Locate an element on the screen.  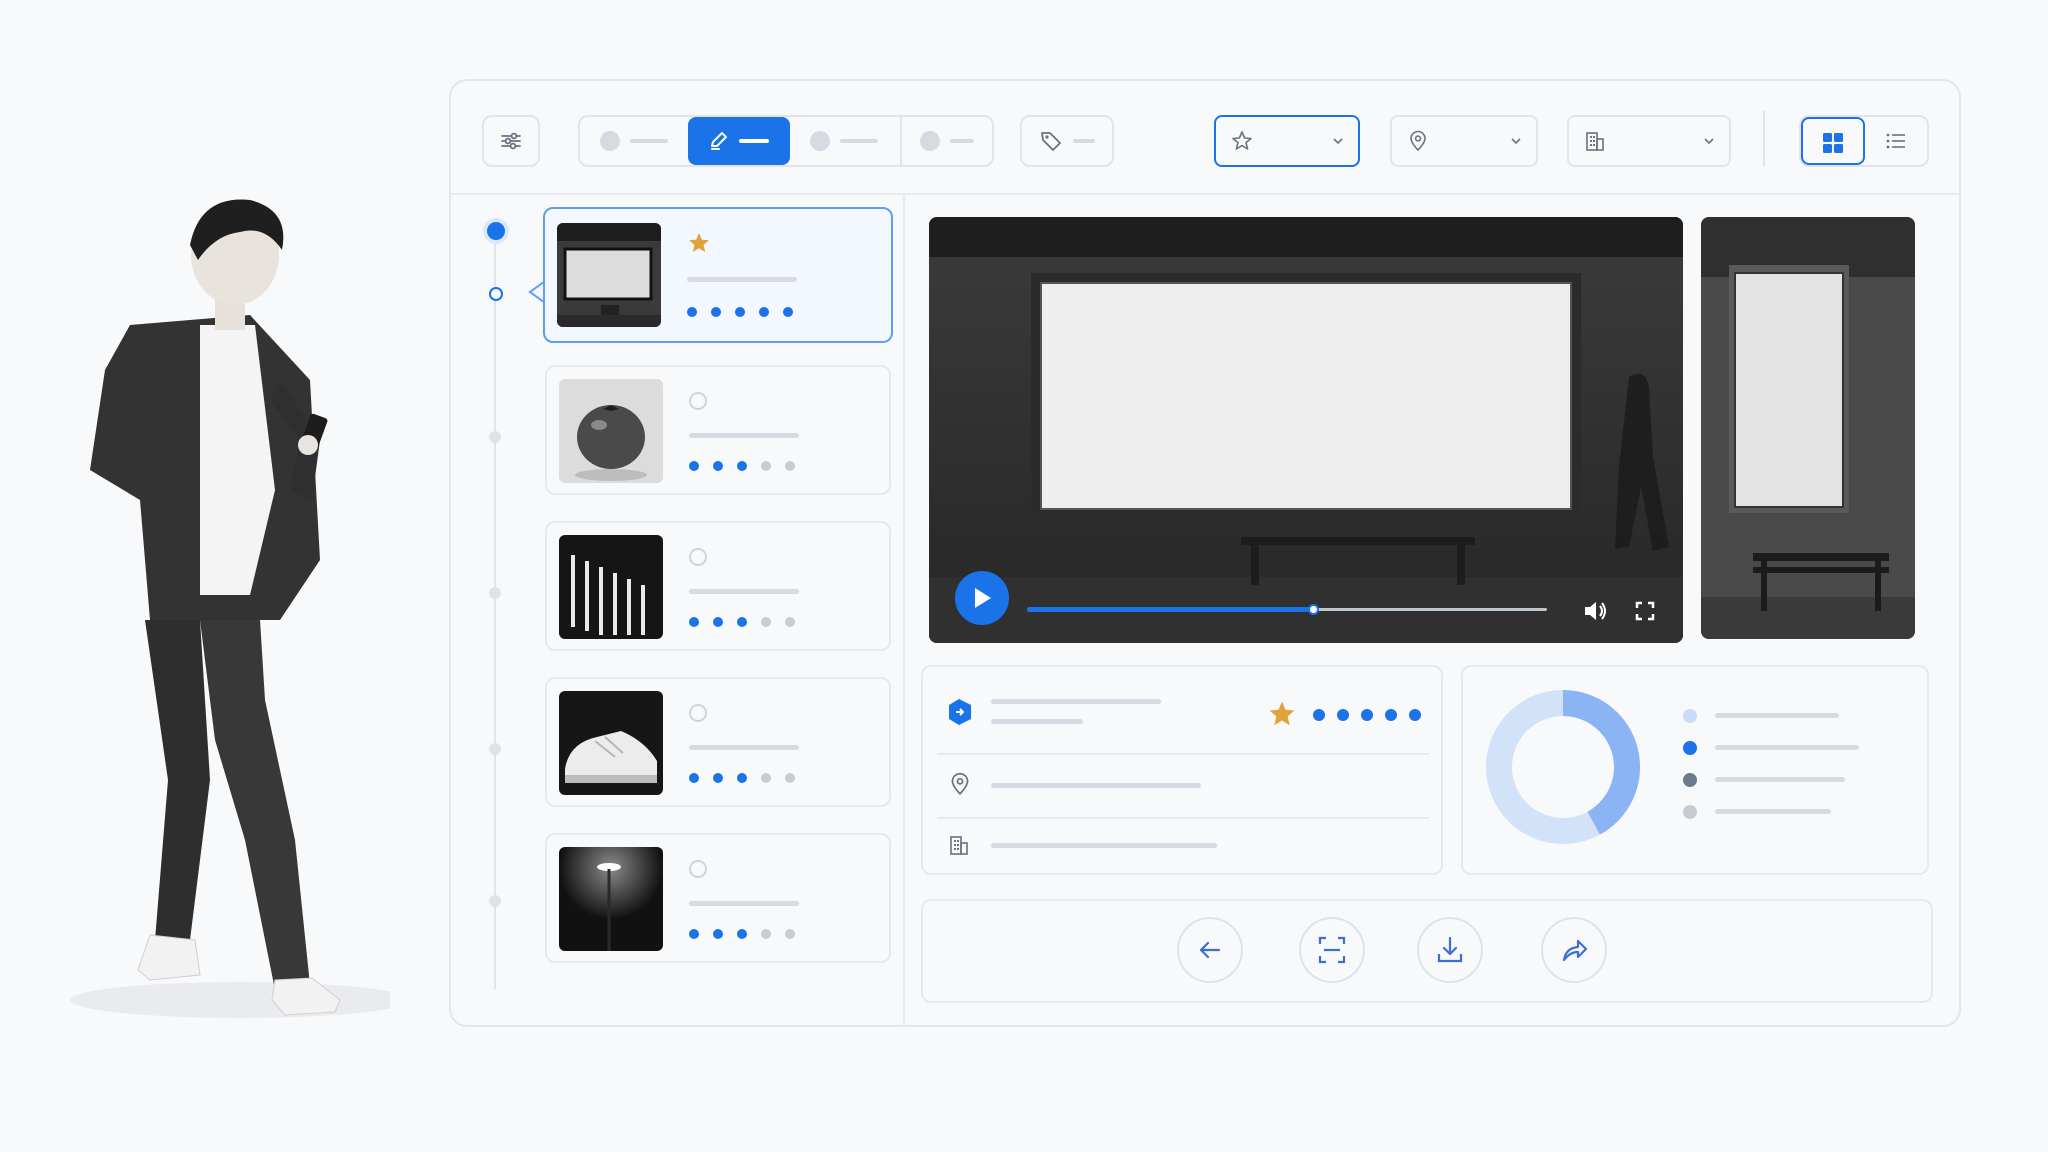
progress-fill is located at coordinates (1170, 609).